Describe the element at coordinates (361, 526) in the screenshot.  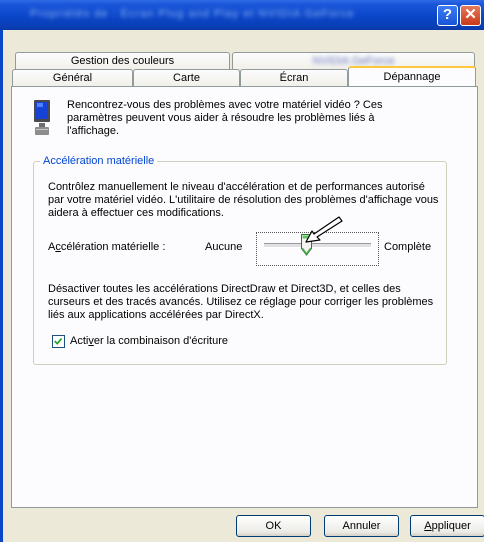
I see `cancel-button: Annuler` at that location.